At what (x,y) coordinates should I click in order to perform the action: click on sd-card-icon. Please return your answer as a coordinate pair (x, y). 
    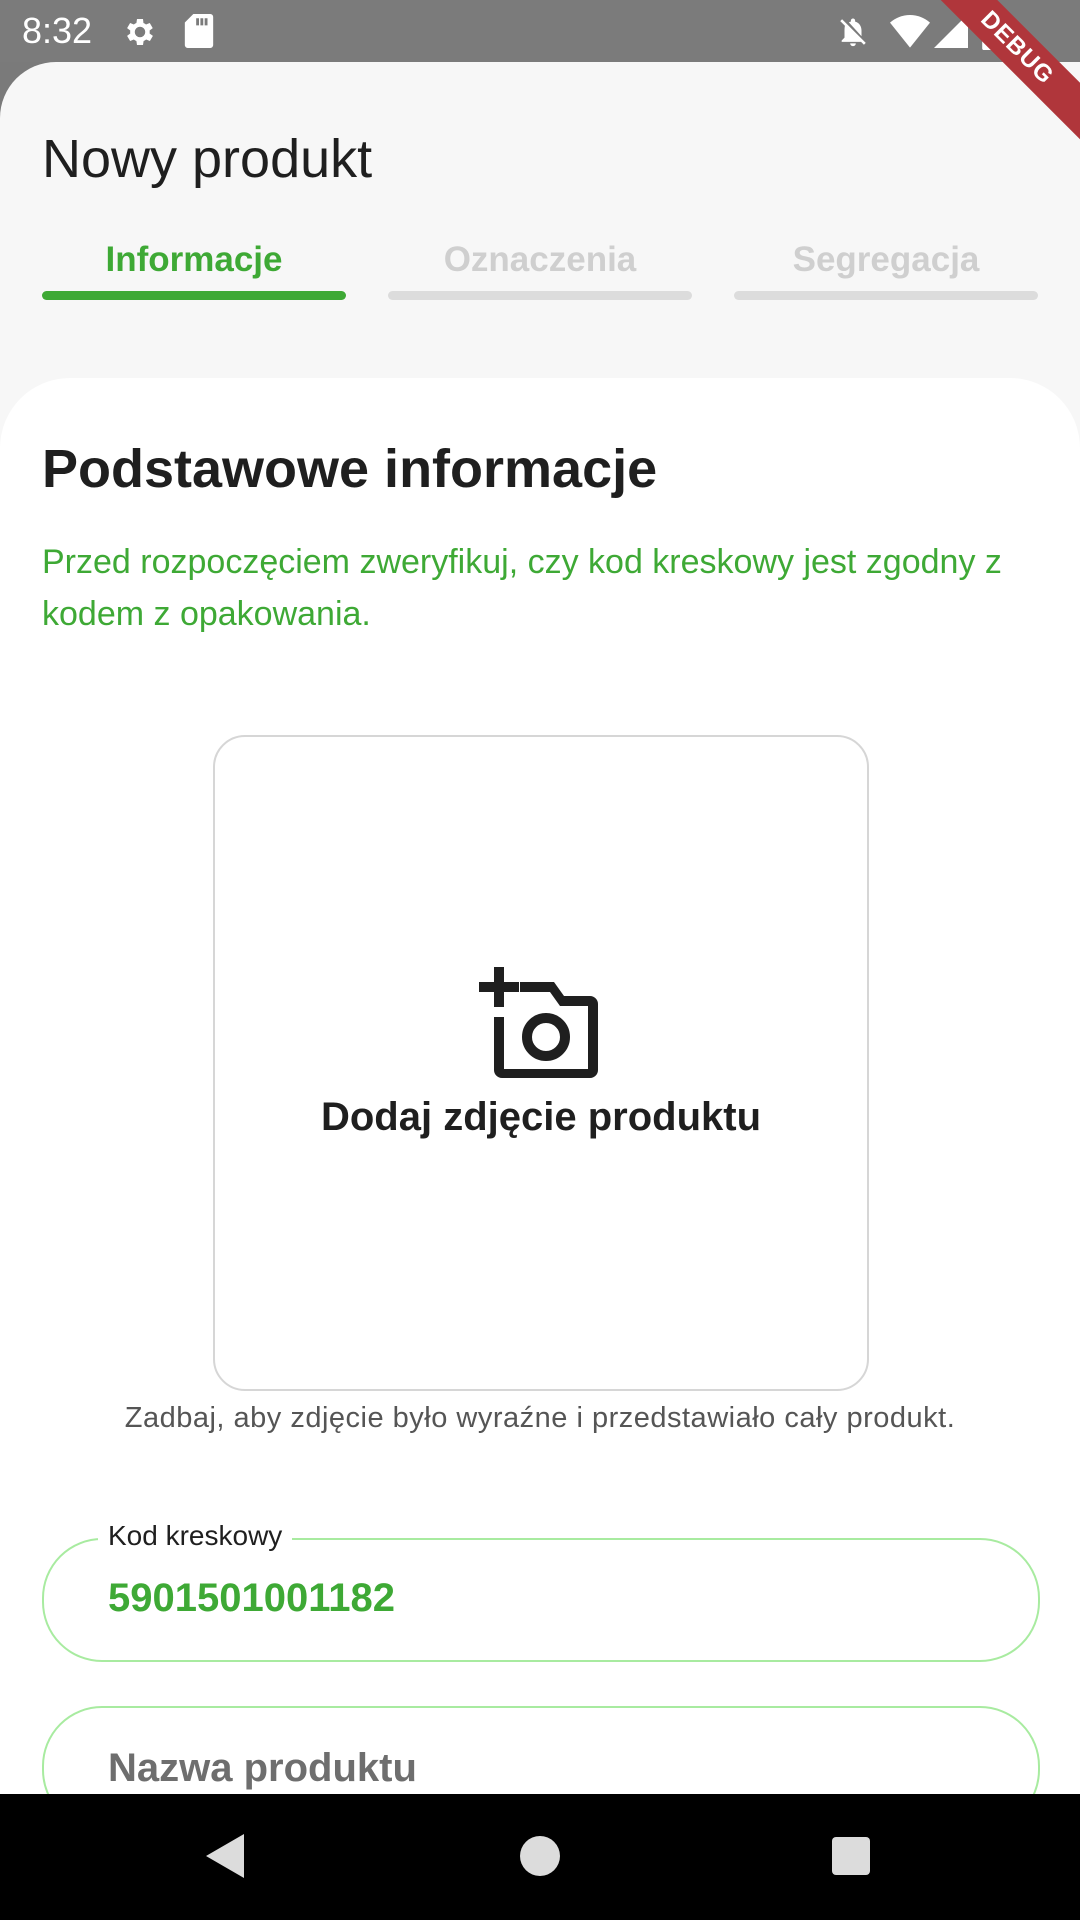
    Looking at the image, I should click on (199, 33).